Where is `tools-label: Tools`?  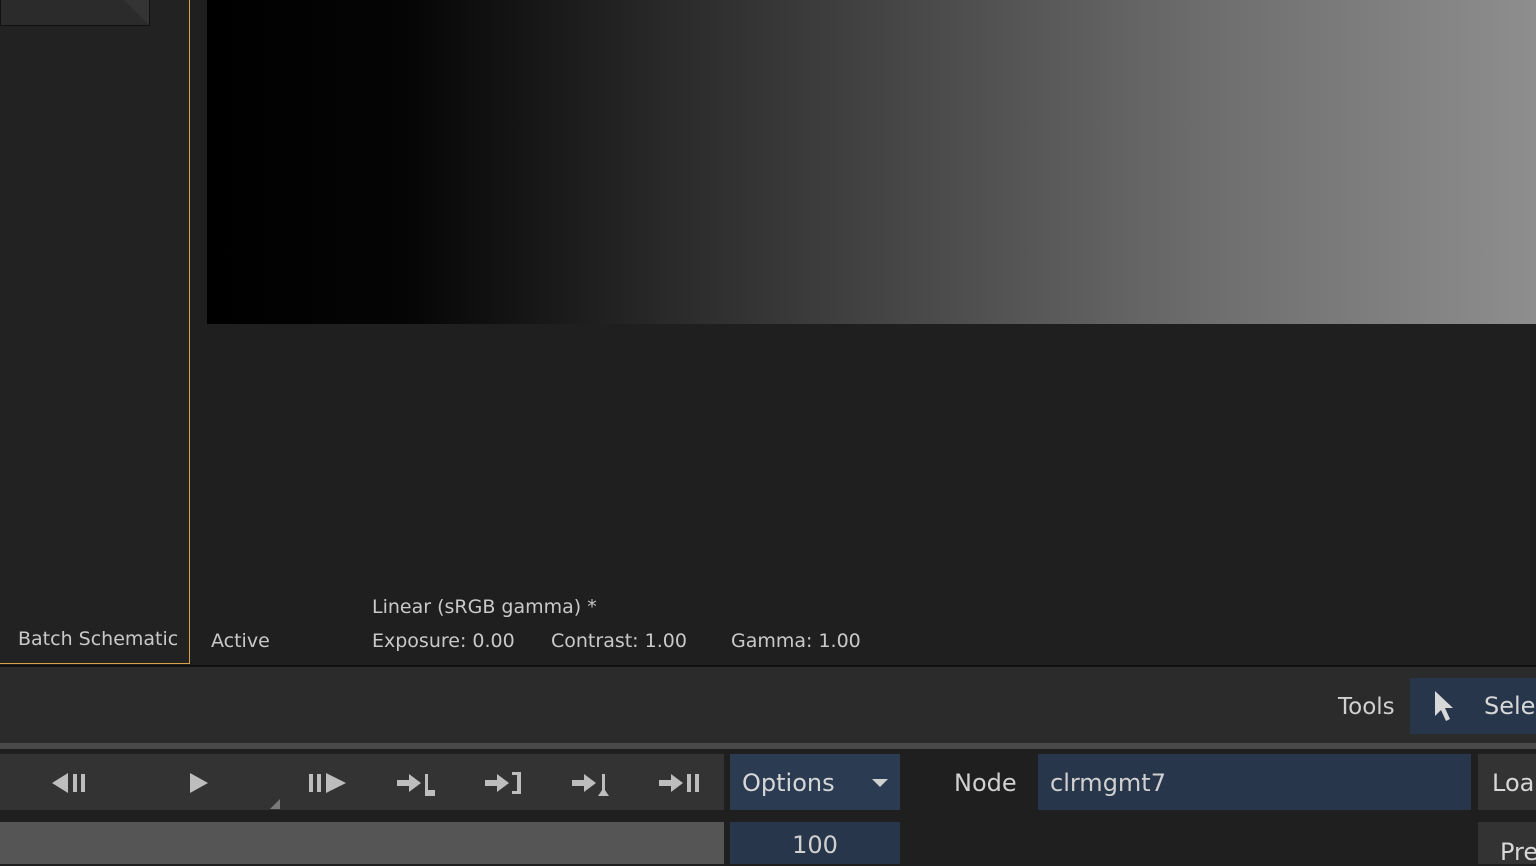
tools-label: Tools is located at coordinates (1366, 707).